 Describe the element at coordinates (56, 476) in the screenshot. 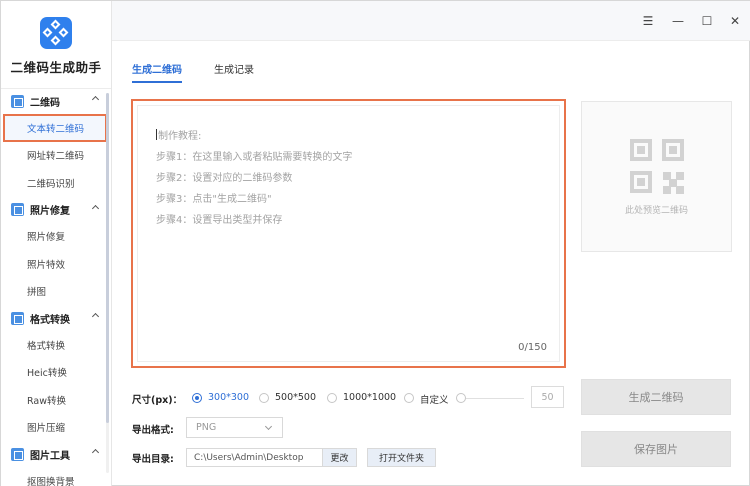

I see `sidebar-item-cutout: 抠图换背景` at that location.